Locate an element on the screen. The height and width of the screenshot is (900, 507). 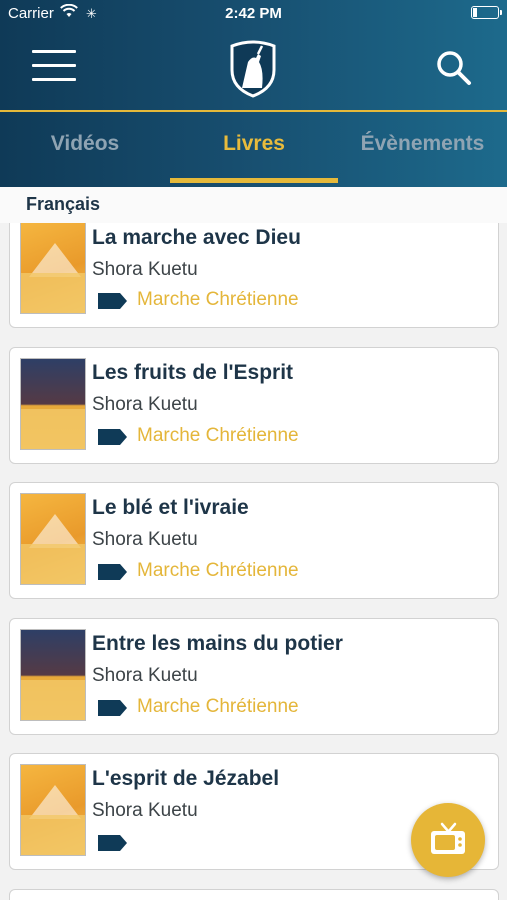
tab-videos: Vidéos is located at coordinates (85, 144).